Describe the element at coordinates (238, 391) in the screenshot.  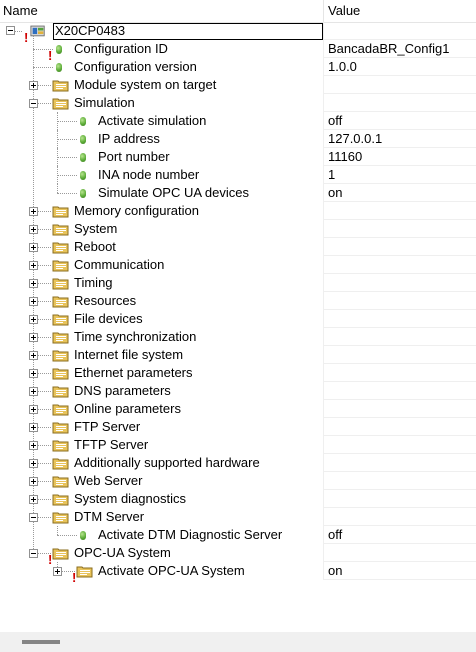
I see `tree-row: DNS parameters` at that location.